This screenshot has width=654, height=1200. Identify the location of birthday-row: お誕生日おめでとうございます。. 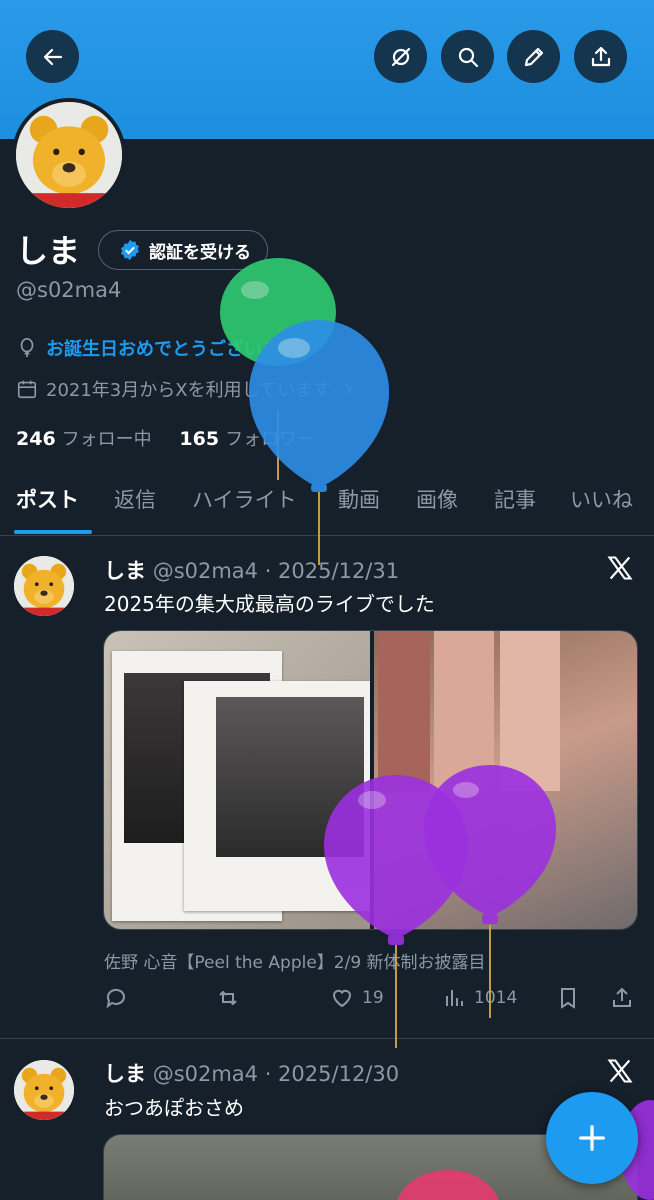
(165, 348).